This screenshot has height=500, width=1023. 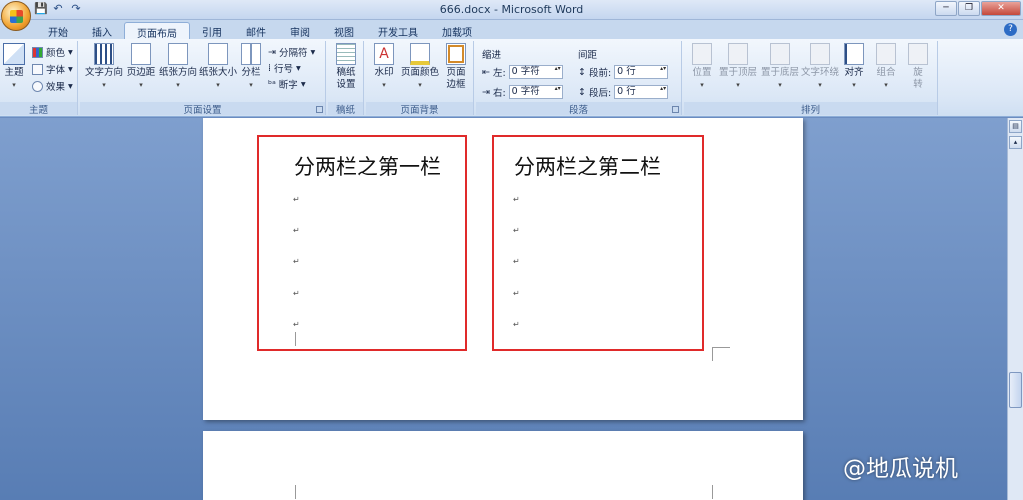 I want to click on send-to-back-button: 置于底层 ▾, so click(x=780, y=67).